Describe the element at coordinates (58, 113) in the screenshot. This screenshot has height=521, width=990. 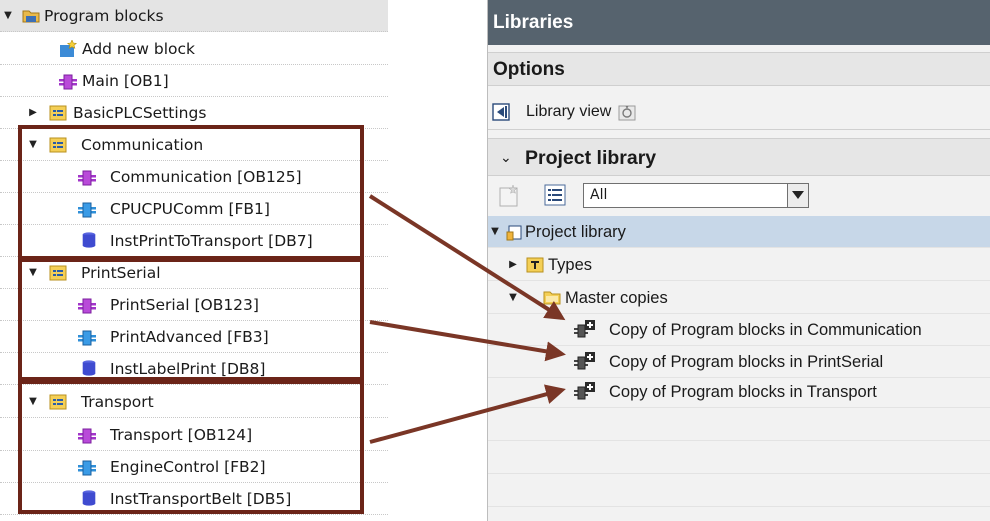
I see `group-folder-icon` at that location.